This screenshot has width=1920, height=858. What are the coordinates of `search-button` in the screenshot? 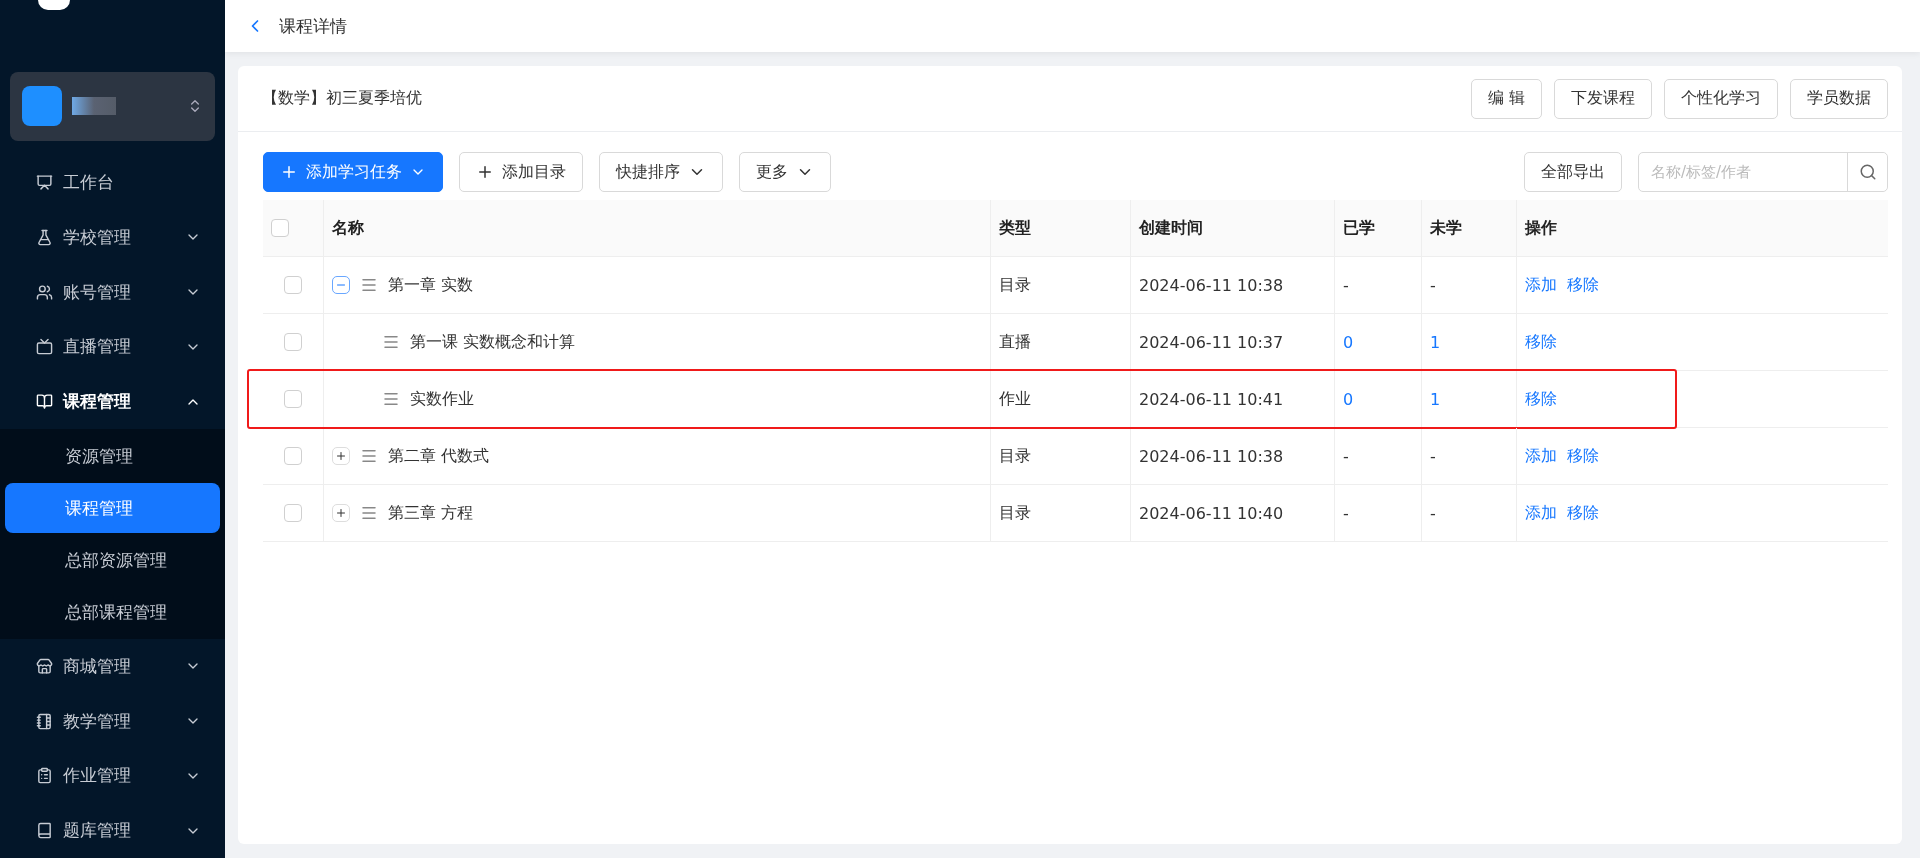 It's located at (1867, 172).